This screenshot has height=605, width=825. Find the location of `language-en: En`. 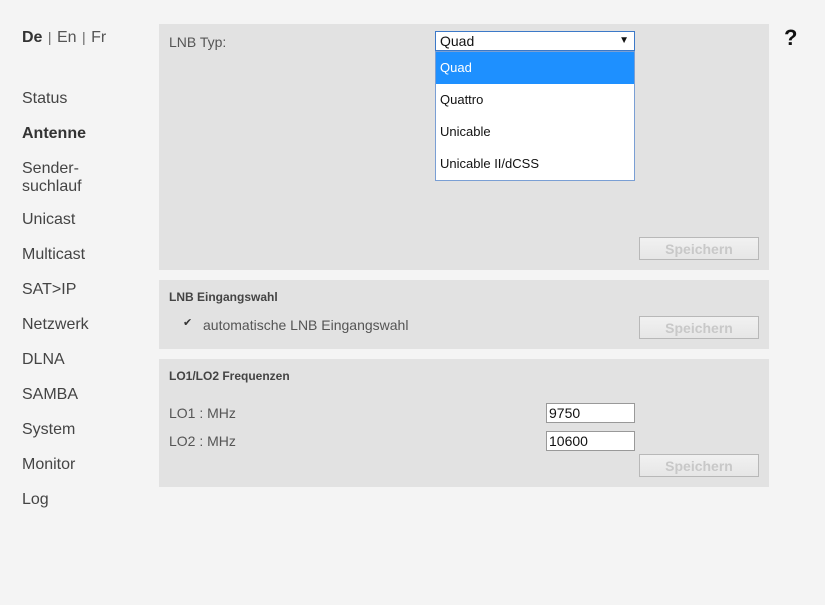

language-en: En is located at coordinates (67, 37).